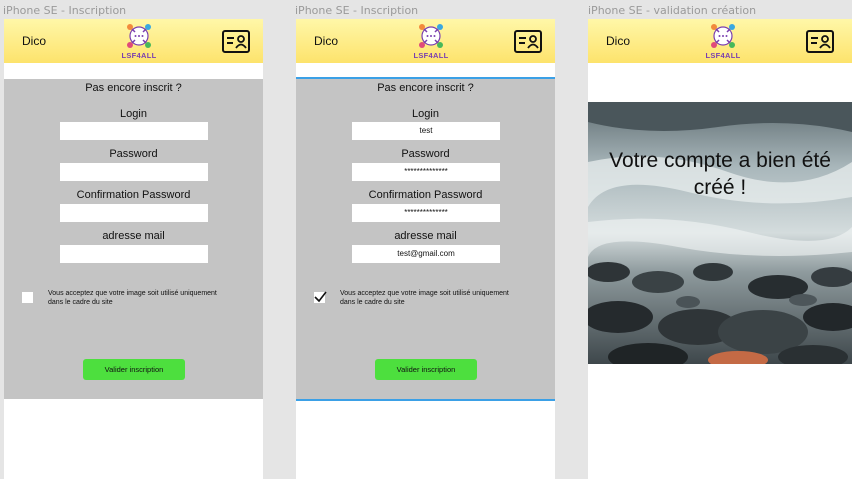 The image size is (852, 479). What do you see at coordinates (134, 131) in the screenshot?
I see `login-input` at bounding box center [134, 131].